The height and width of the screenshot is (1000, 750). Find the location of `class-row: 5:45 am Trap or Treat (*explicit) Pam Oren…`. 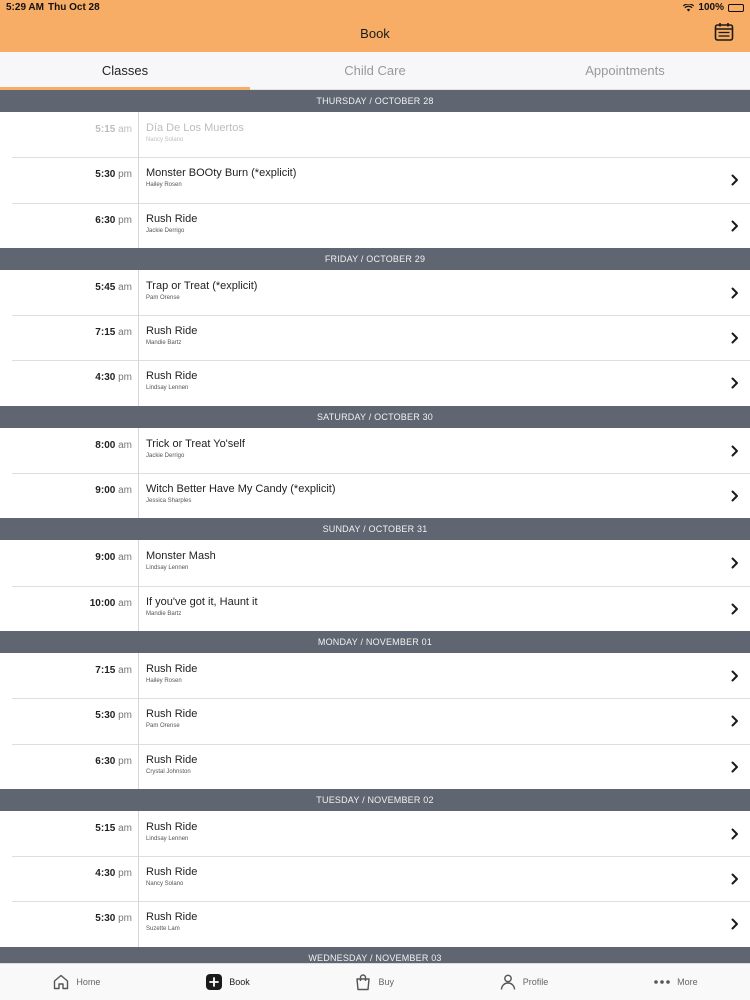

class-row: 5:45 am Trap or Treat (*explicit) Pam Oren… is located at coordinates (375, 292).